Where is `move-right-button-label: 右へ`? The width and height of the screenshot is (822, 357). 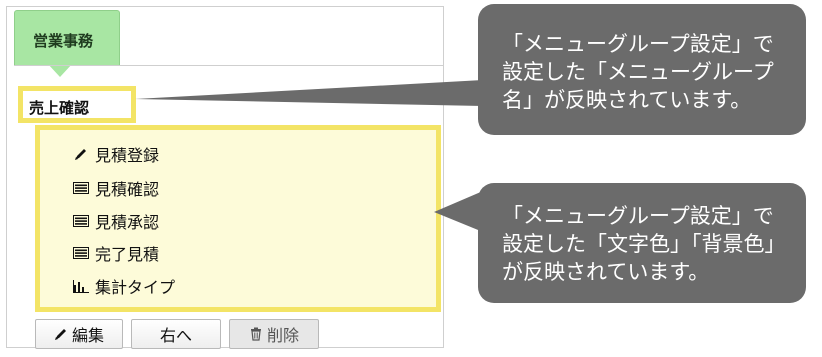 move-right-button-label: 右へ is located at coordinates (175, 335).